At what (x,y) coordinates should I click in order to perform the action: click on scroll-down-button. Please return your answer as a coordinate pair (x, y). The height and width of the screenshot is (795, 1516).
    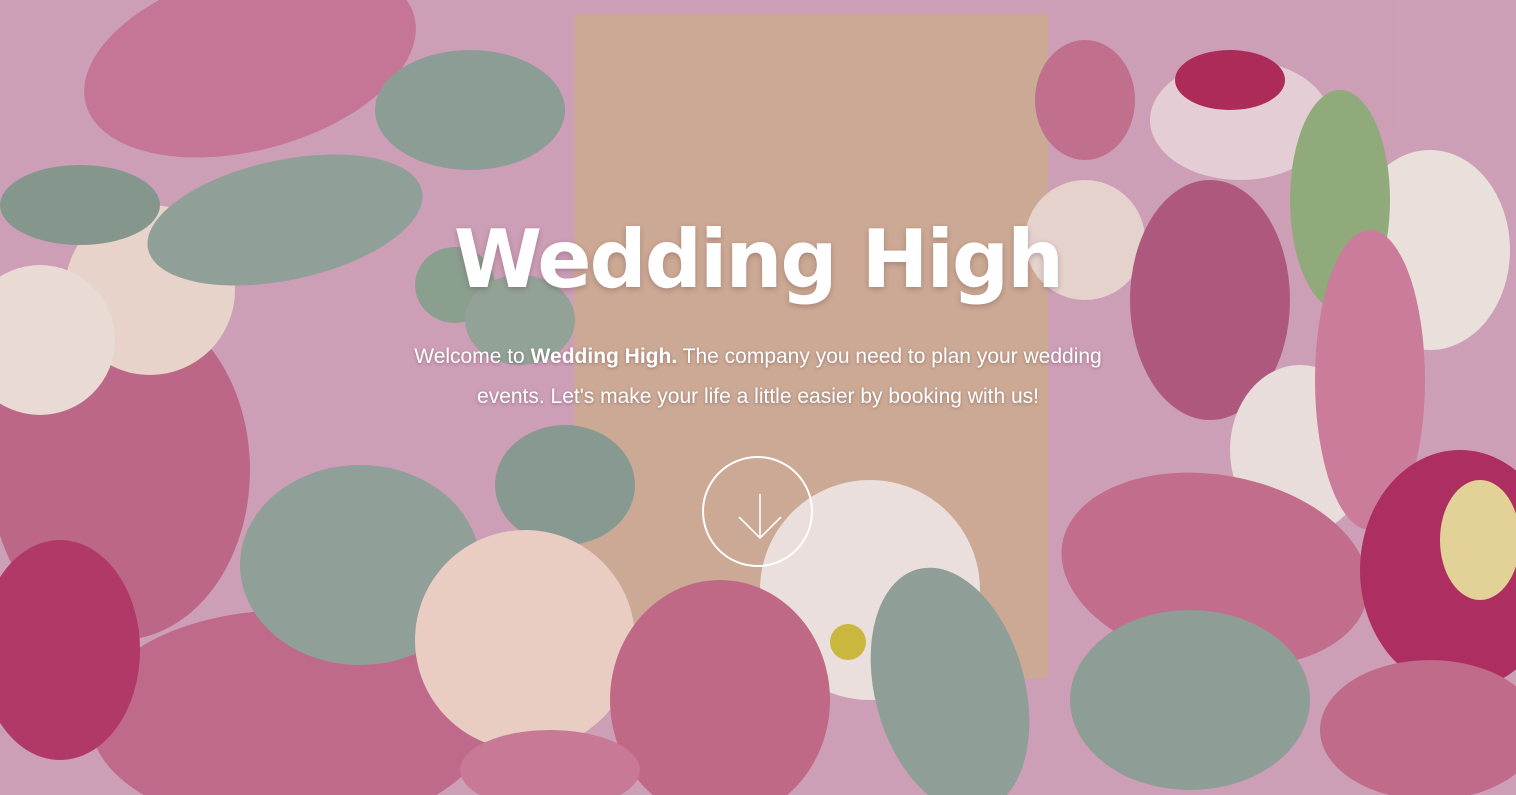
    Looking at the image, I should click on (757, 511).